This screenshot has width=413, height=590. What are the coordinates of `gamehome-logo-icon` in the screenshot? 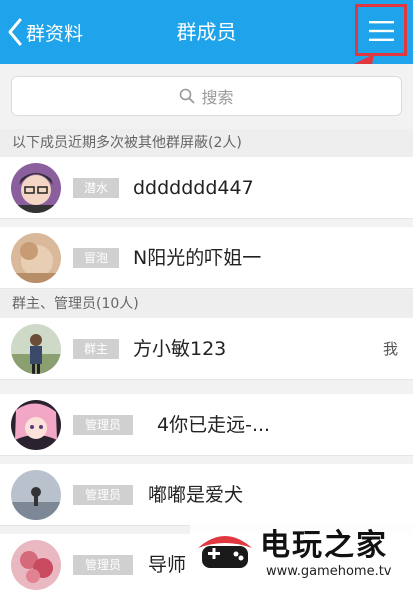 It's located at (225, 552).